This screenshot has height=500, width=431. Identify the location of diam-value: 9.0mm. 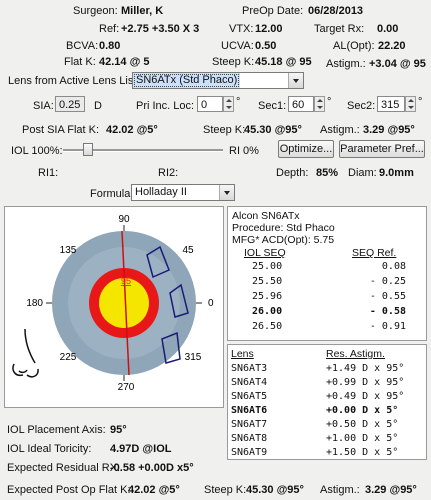
(396, 173).